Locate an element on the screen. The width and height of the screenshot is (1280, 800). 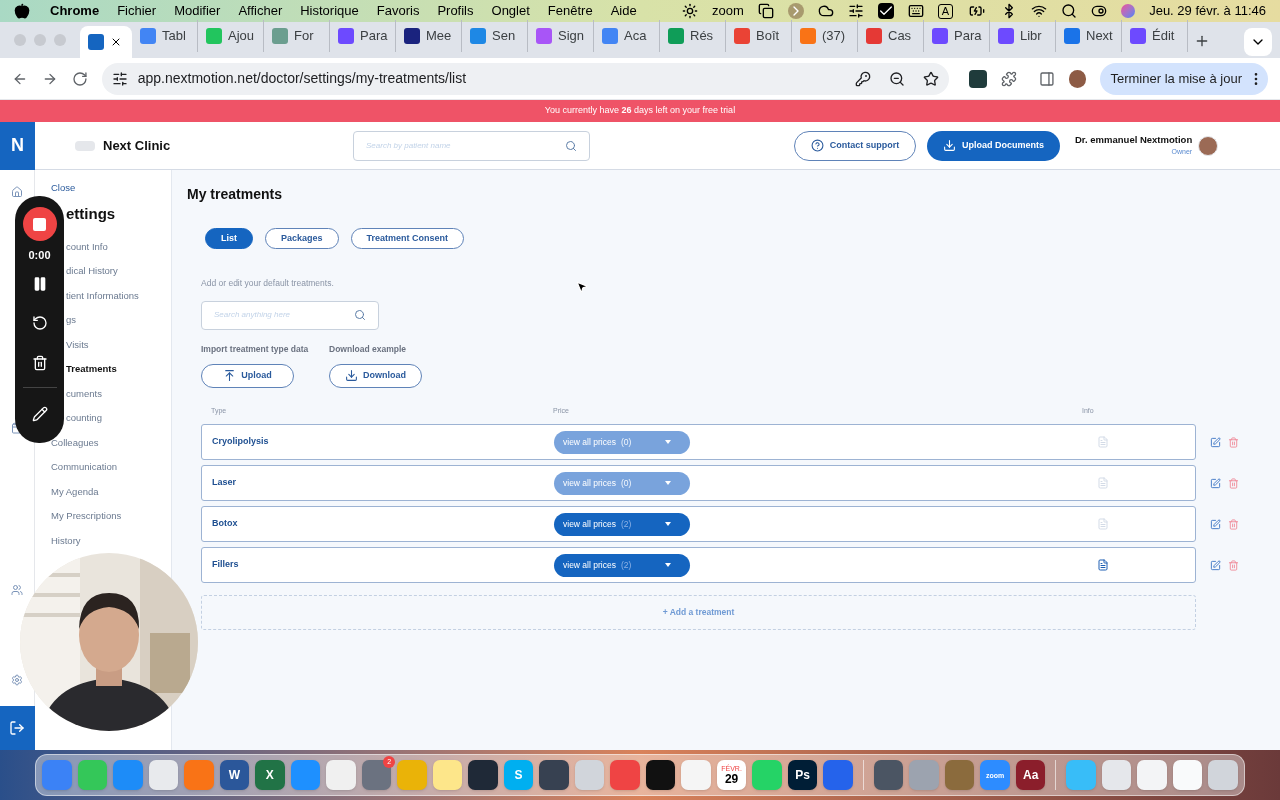
tab: List is located at coordinates (229, 238).